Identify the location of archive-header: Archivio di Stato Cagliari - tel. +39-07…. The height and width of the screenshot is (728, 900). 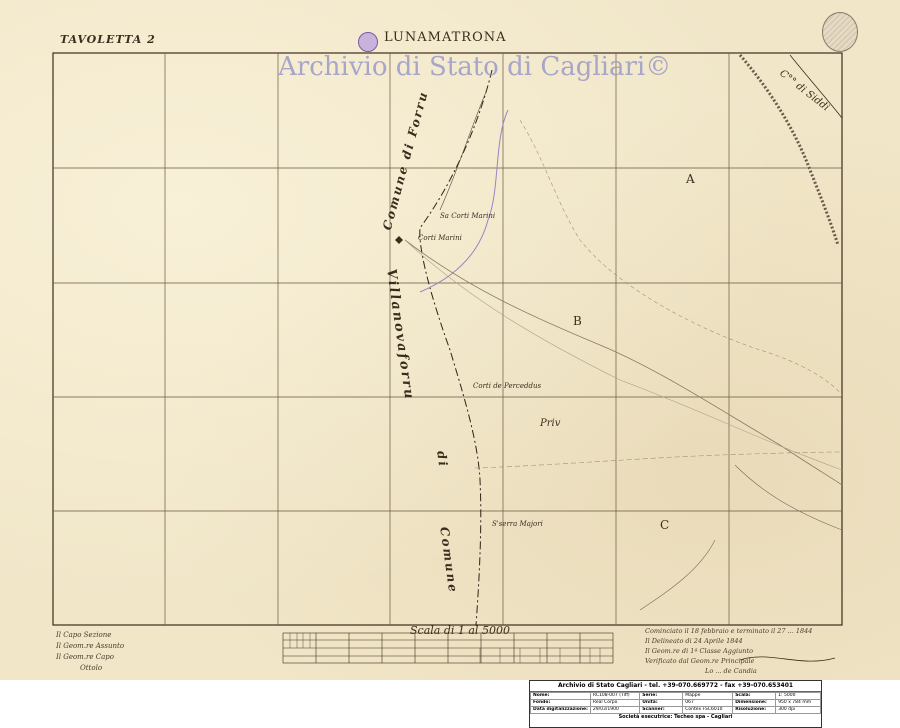
(675, 686).